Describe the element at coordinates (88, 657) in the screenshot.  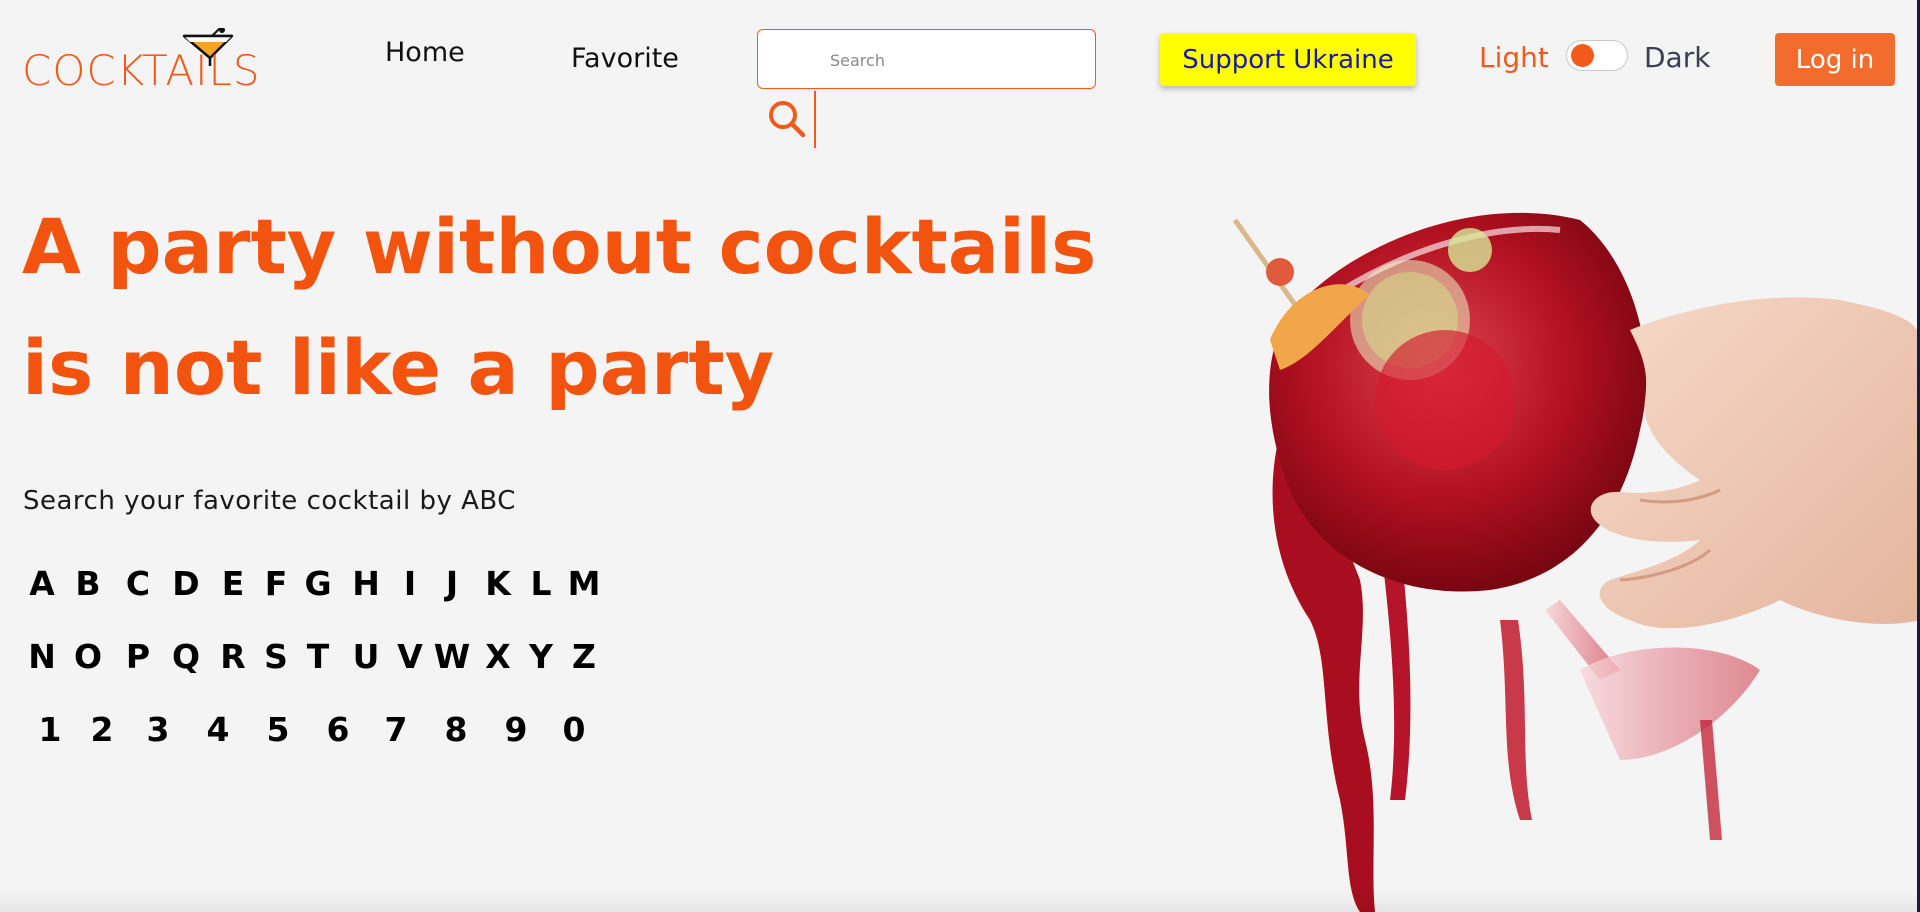
I see `abc-key: O` at that location.